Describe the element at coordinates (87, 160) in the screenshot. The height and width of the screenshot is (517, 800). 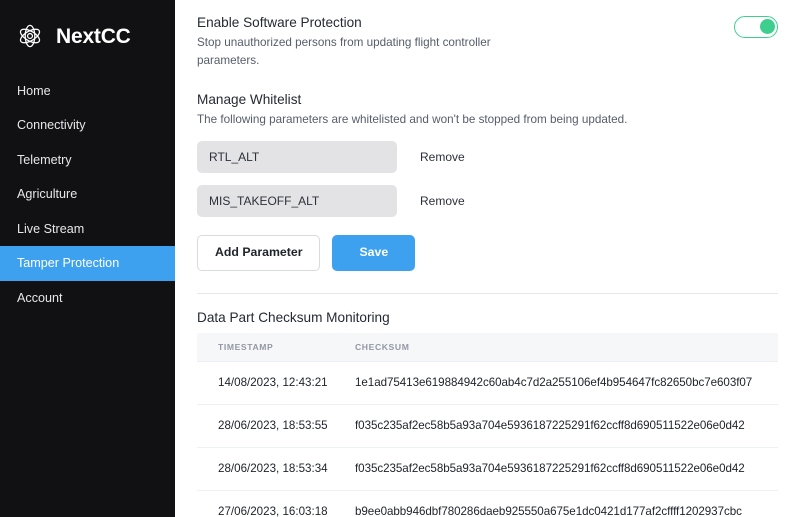
I see `sidebar-item-telemetry: Telemetry` at that location.